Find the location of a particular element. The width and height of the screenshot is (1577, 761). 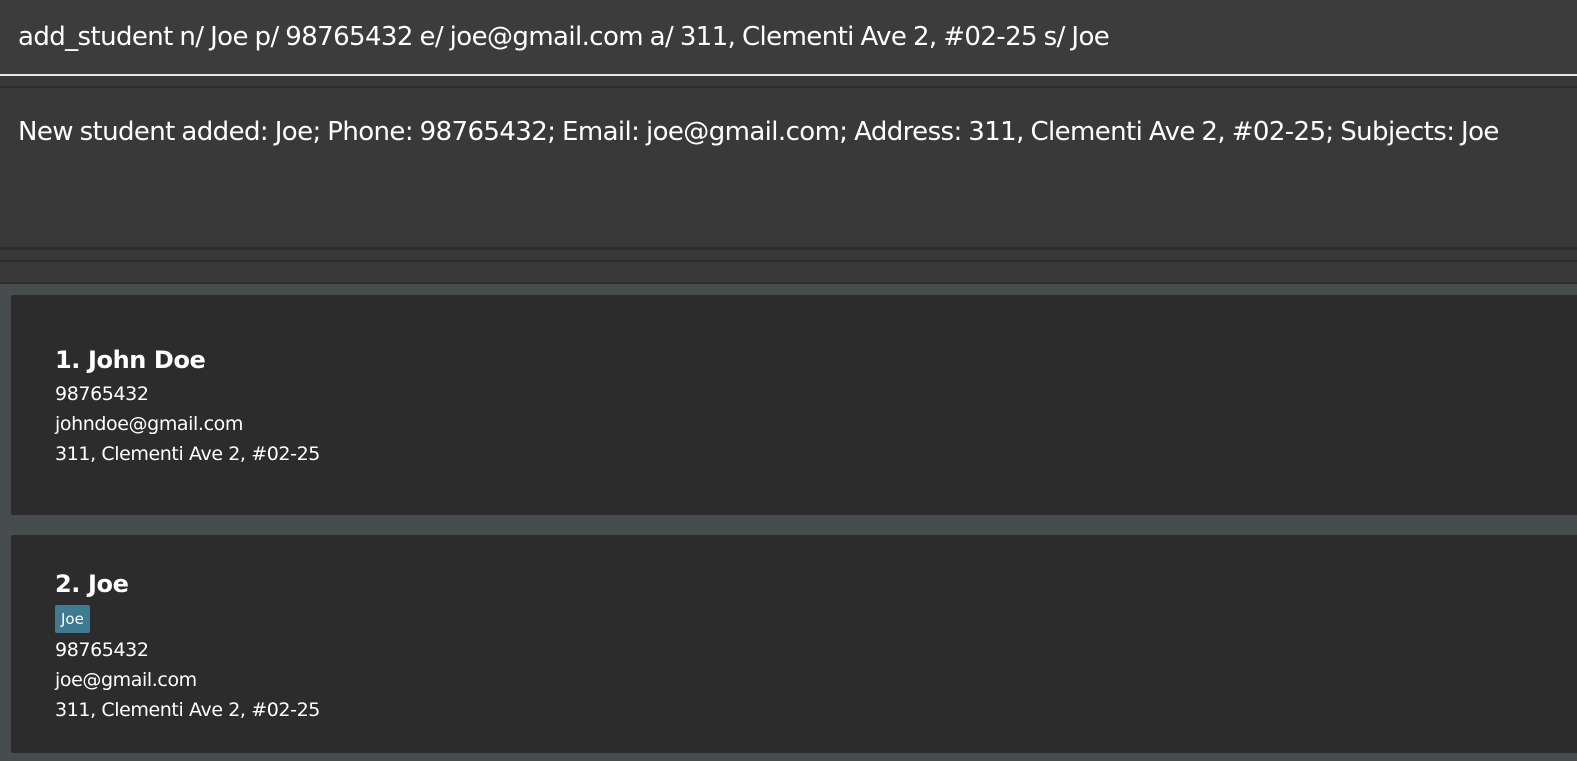

subject-tags: Joe is located at coordinates (187, 619).